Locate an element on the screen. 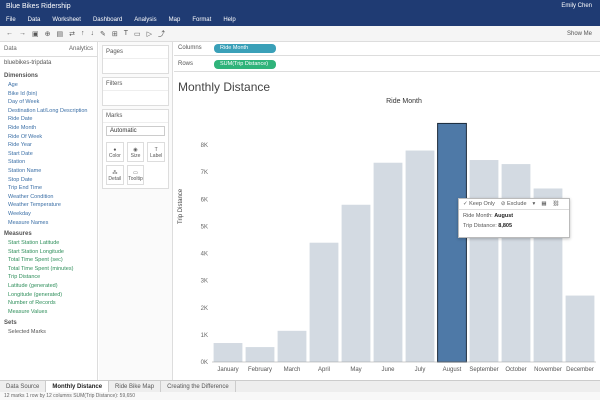  sheet-tab: Monthly Distance is located at coordinates (78, 386).